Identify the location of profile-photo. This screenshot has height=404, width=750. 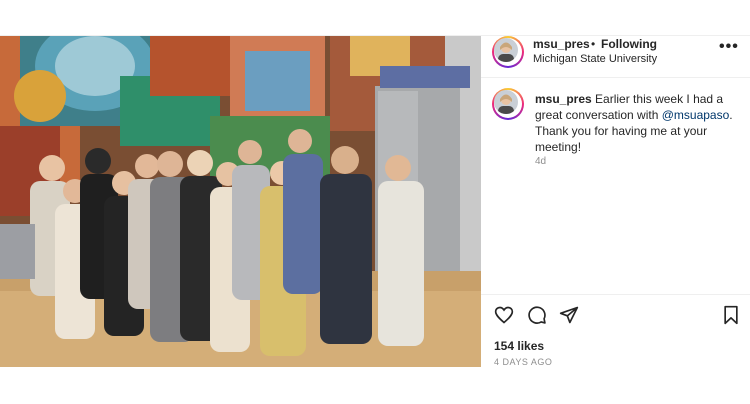
(506, 50).